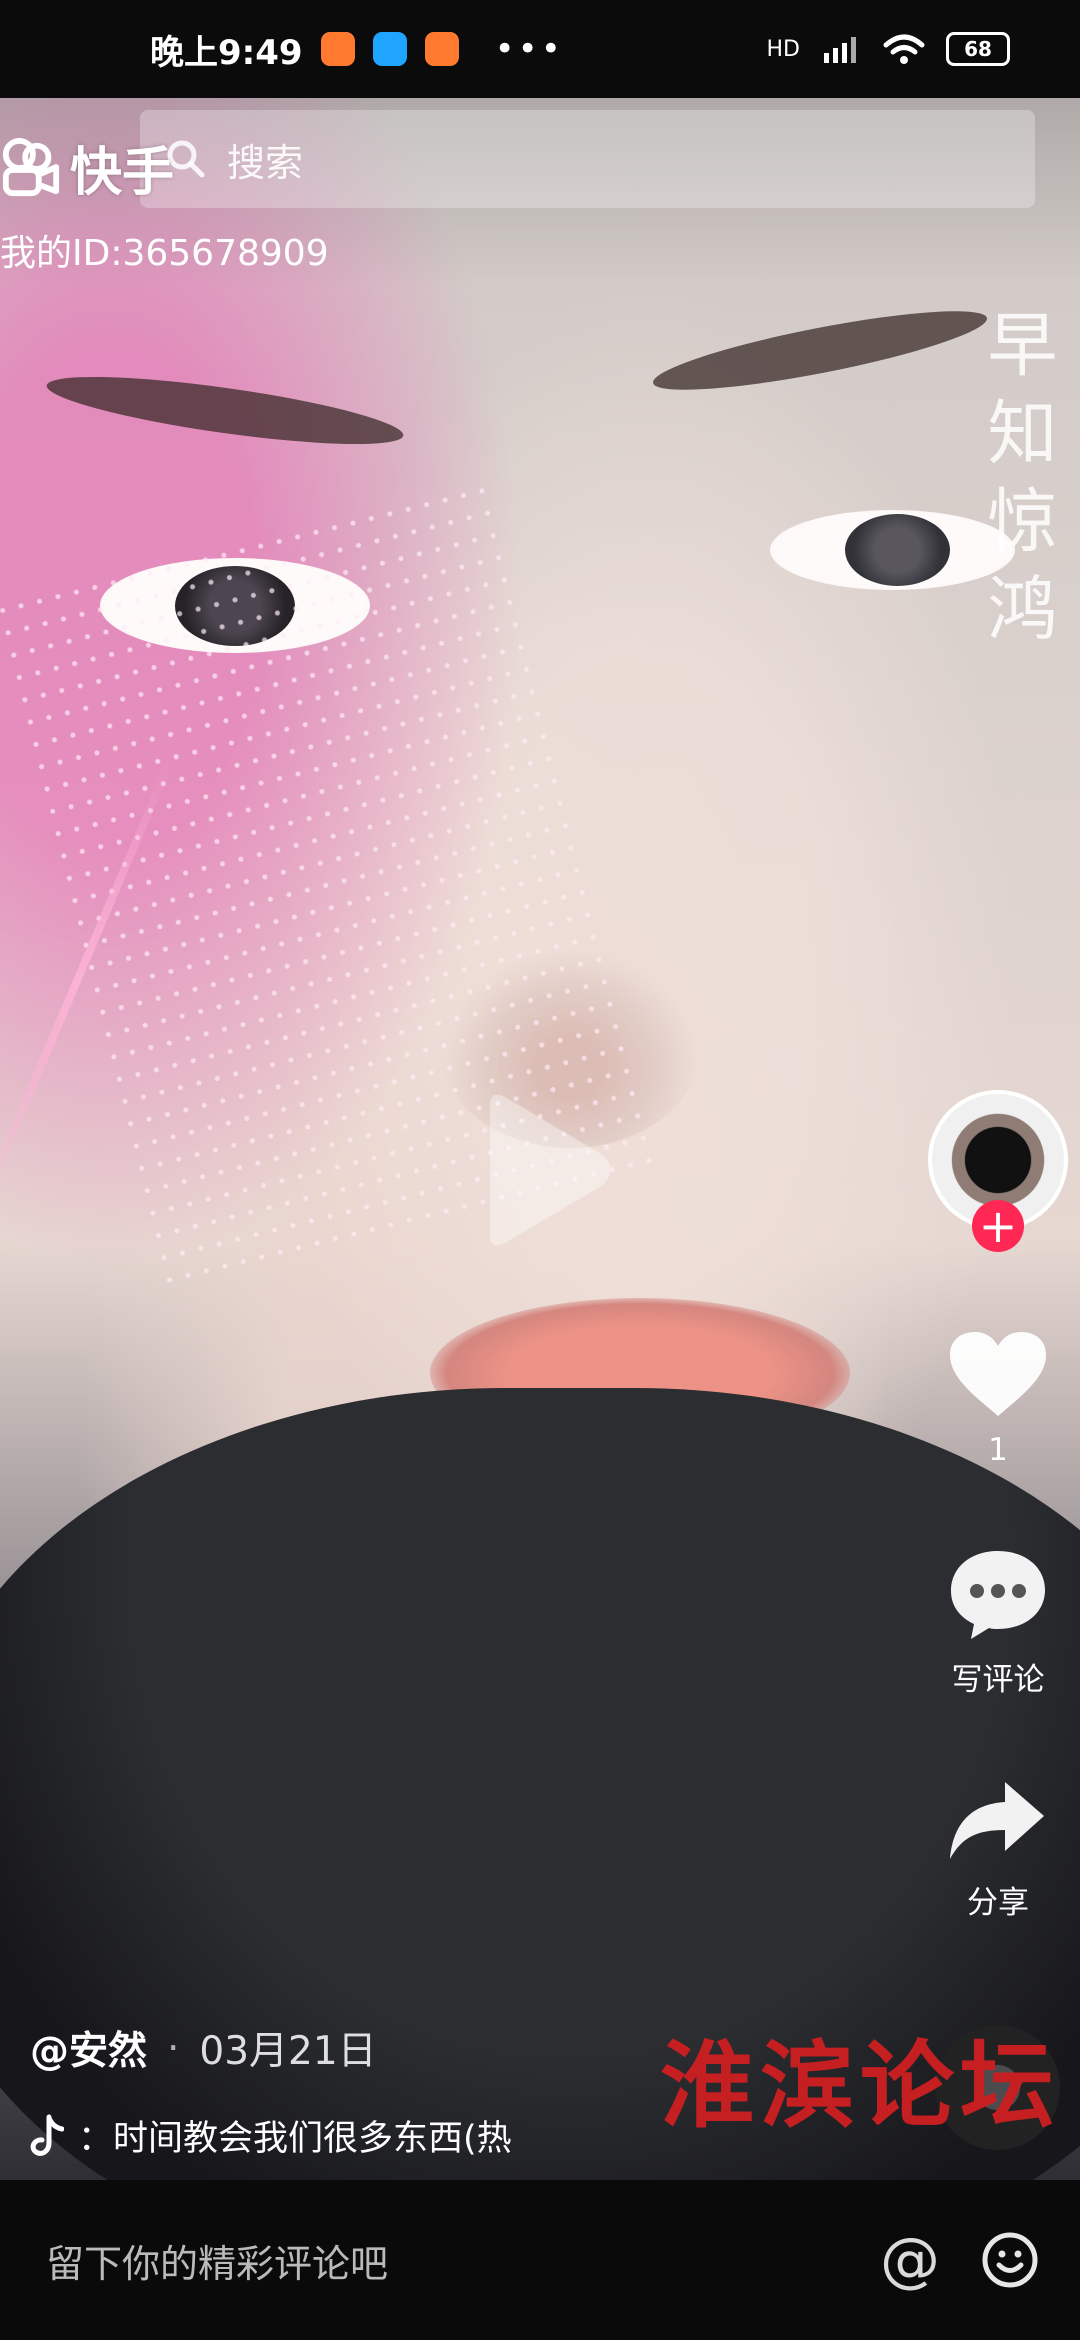 This screenshot has width=1080, height=2340. I want to click on left-eyebrow, so click(225, 410).